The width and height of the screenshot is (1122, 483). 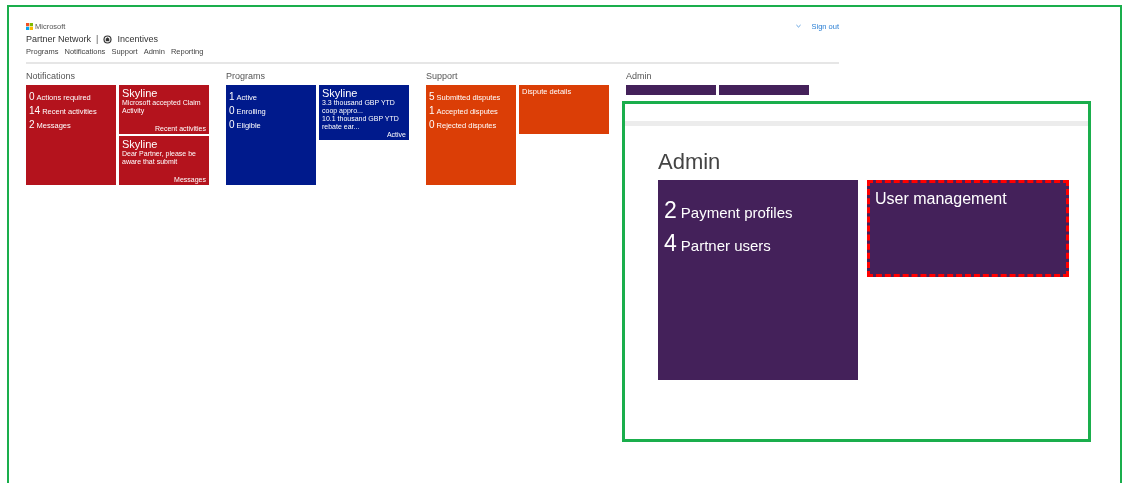 What do you see at coordinates (799, 26) in the screenshot?
I see `chevron-icon` at bounding box center [799, 26].